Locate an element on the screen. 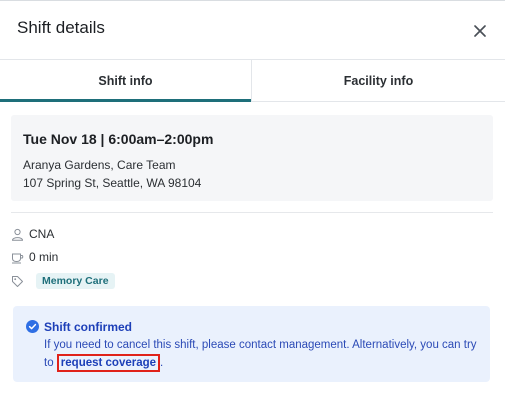 The height and width of the screenshot is (403, 505). role-label: CNA is located at coordinates (42, 234).